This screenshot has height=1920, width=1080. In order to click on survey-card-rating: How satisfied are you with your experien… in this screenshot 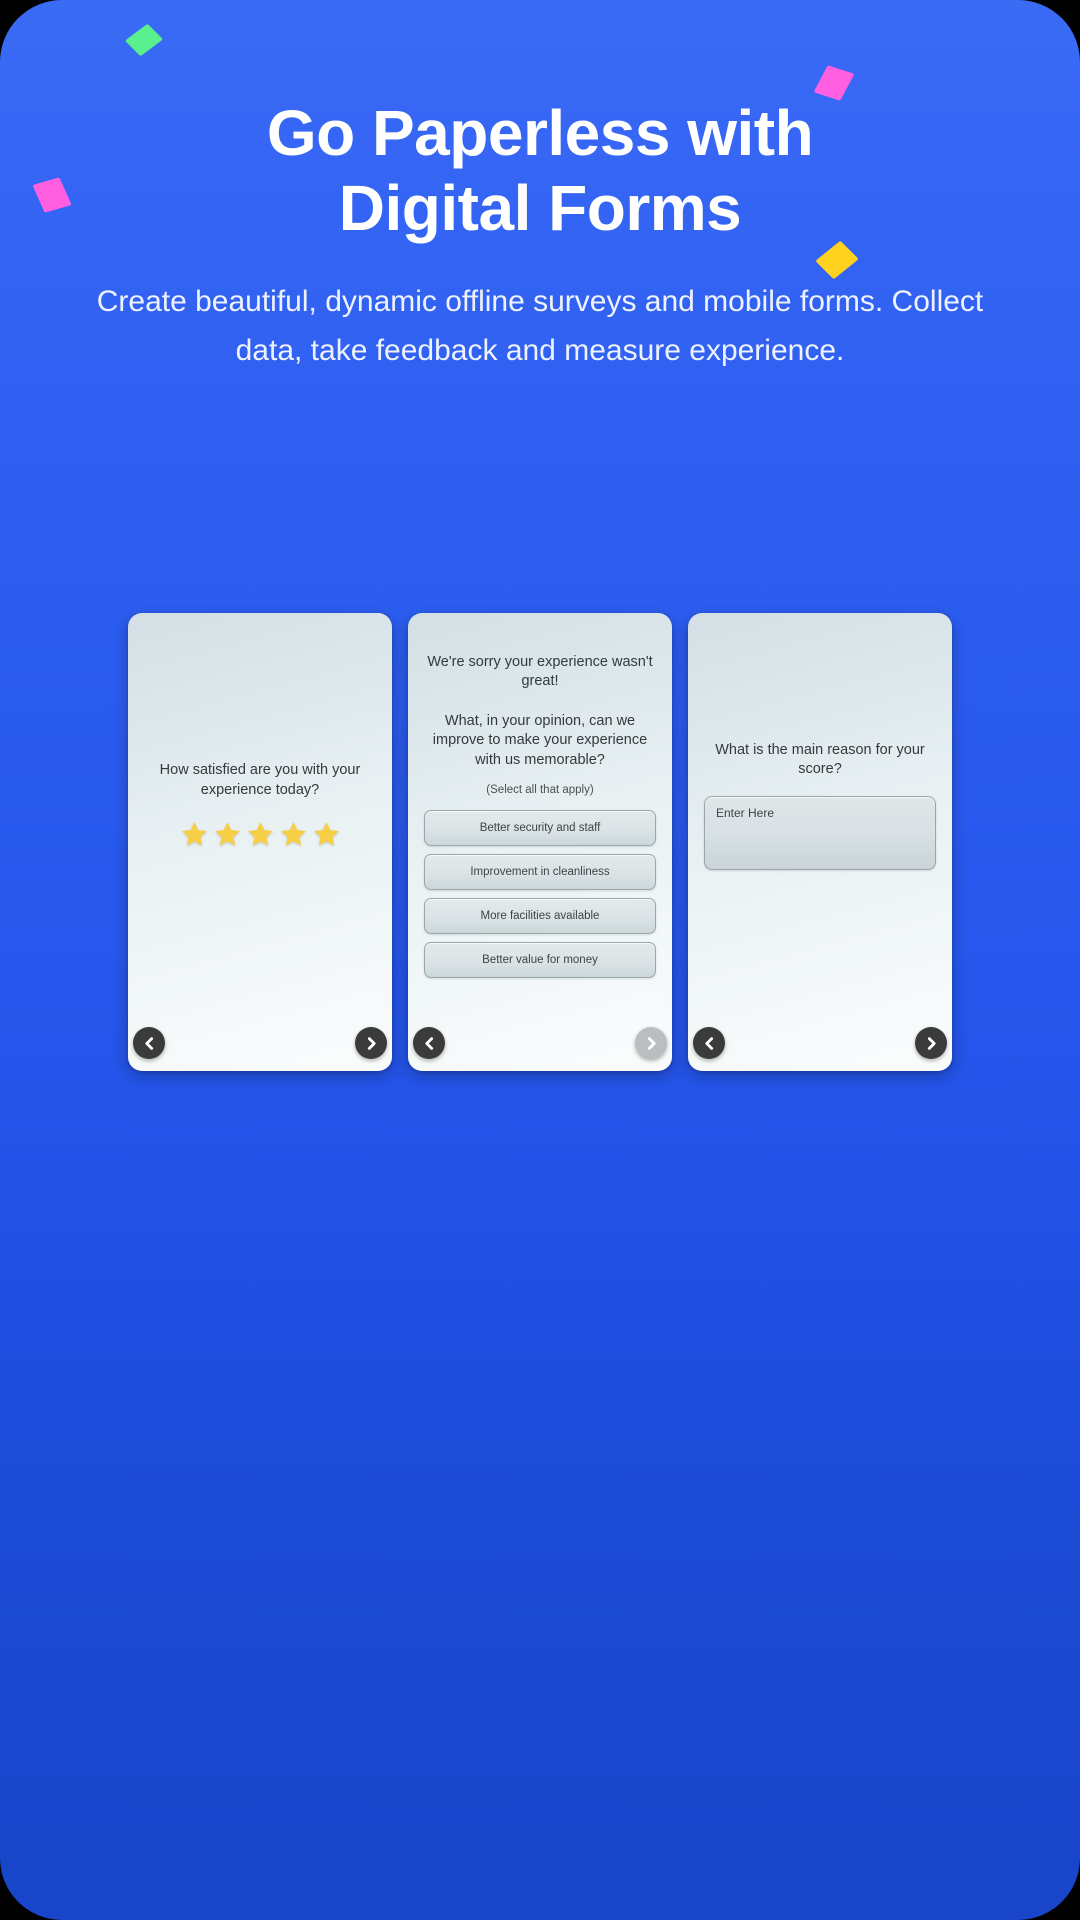, I will do `click(260, 842)`.